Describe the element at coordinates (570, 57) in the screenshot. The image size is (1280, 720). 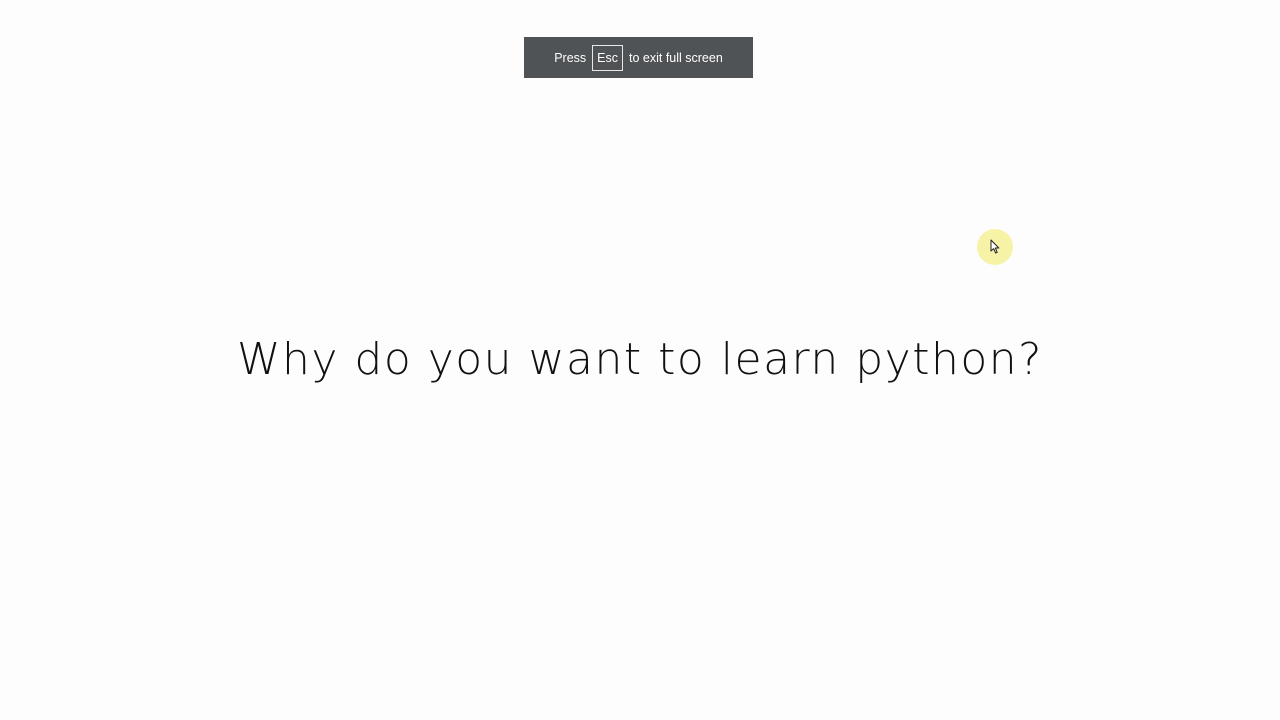
I see `notice-prefix: Press` at that location.